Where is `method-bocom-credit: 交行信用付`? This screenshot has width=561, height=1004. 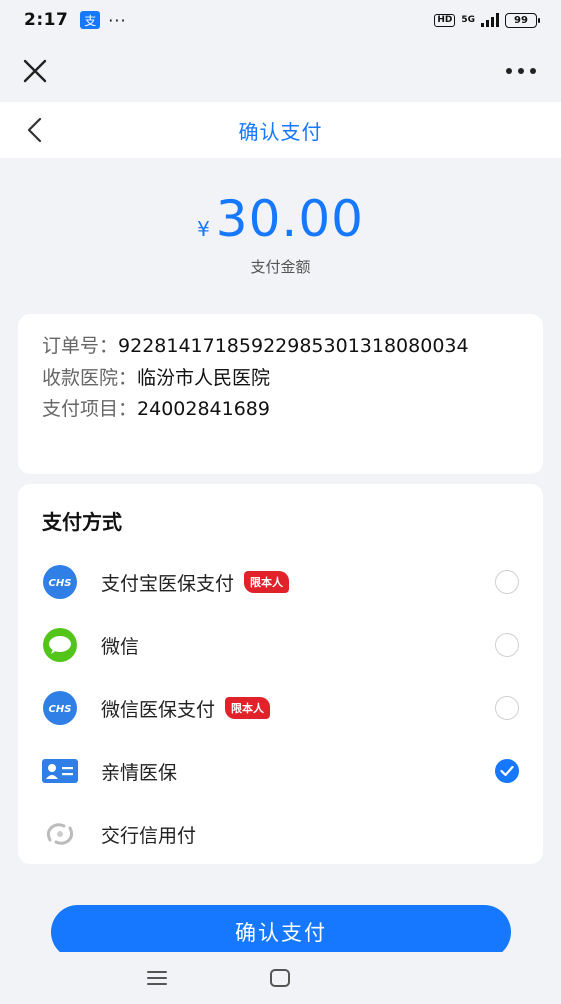
method-bocom-credit: 交行信用付 is located at coordinates (280, 834).